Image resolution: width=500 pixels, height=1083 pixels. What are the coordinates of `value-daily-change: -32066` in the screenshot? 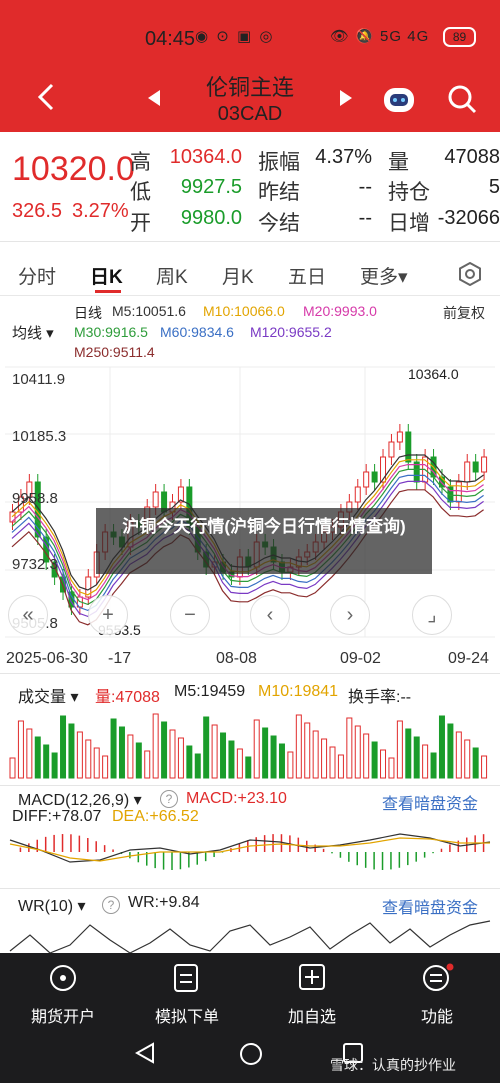 It's located at (468, 218).